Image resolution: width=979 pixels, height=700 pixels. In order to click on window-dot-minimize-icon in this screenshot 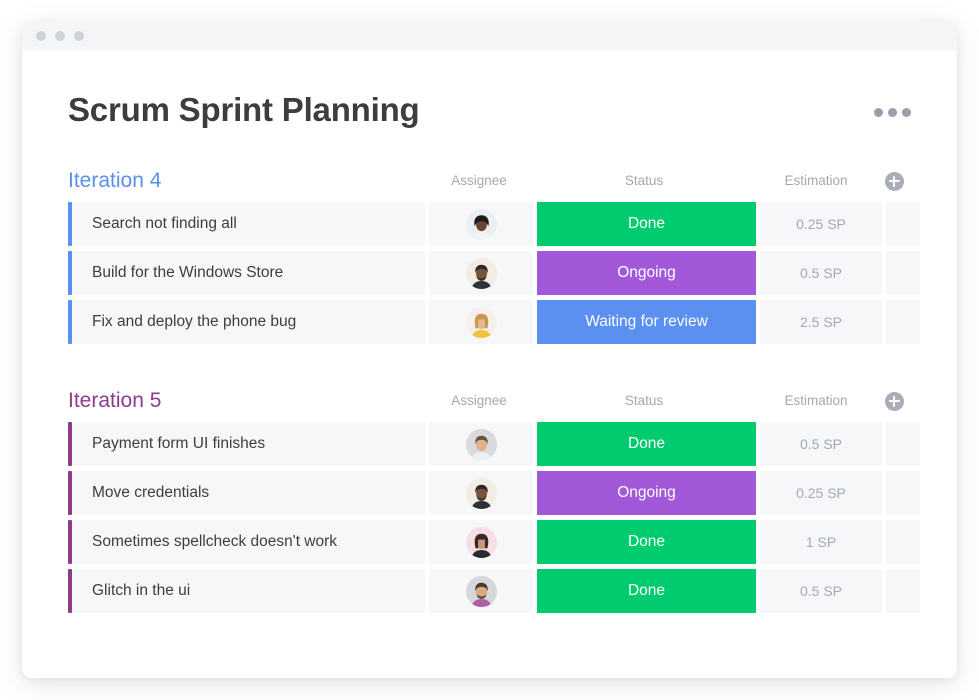, I will do `click(60, 36)`.